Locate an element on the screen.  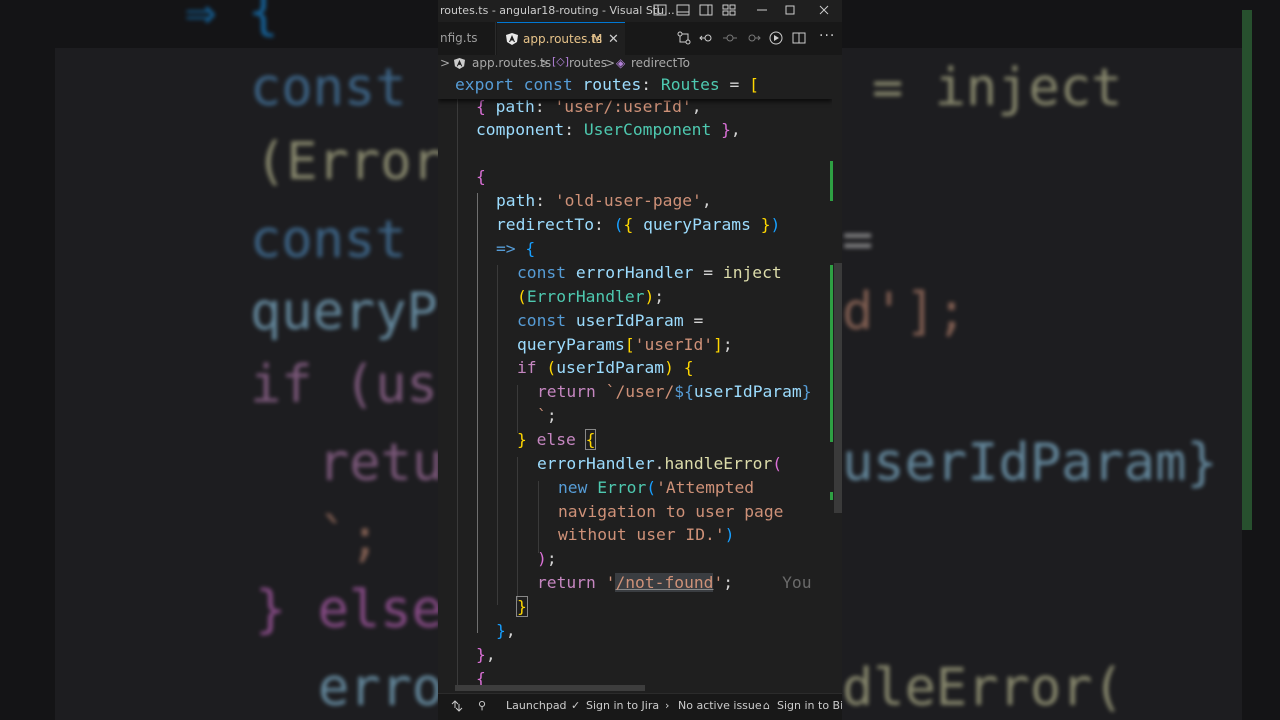
split-editor-icon is located at coordinates (799, 38).